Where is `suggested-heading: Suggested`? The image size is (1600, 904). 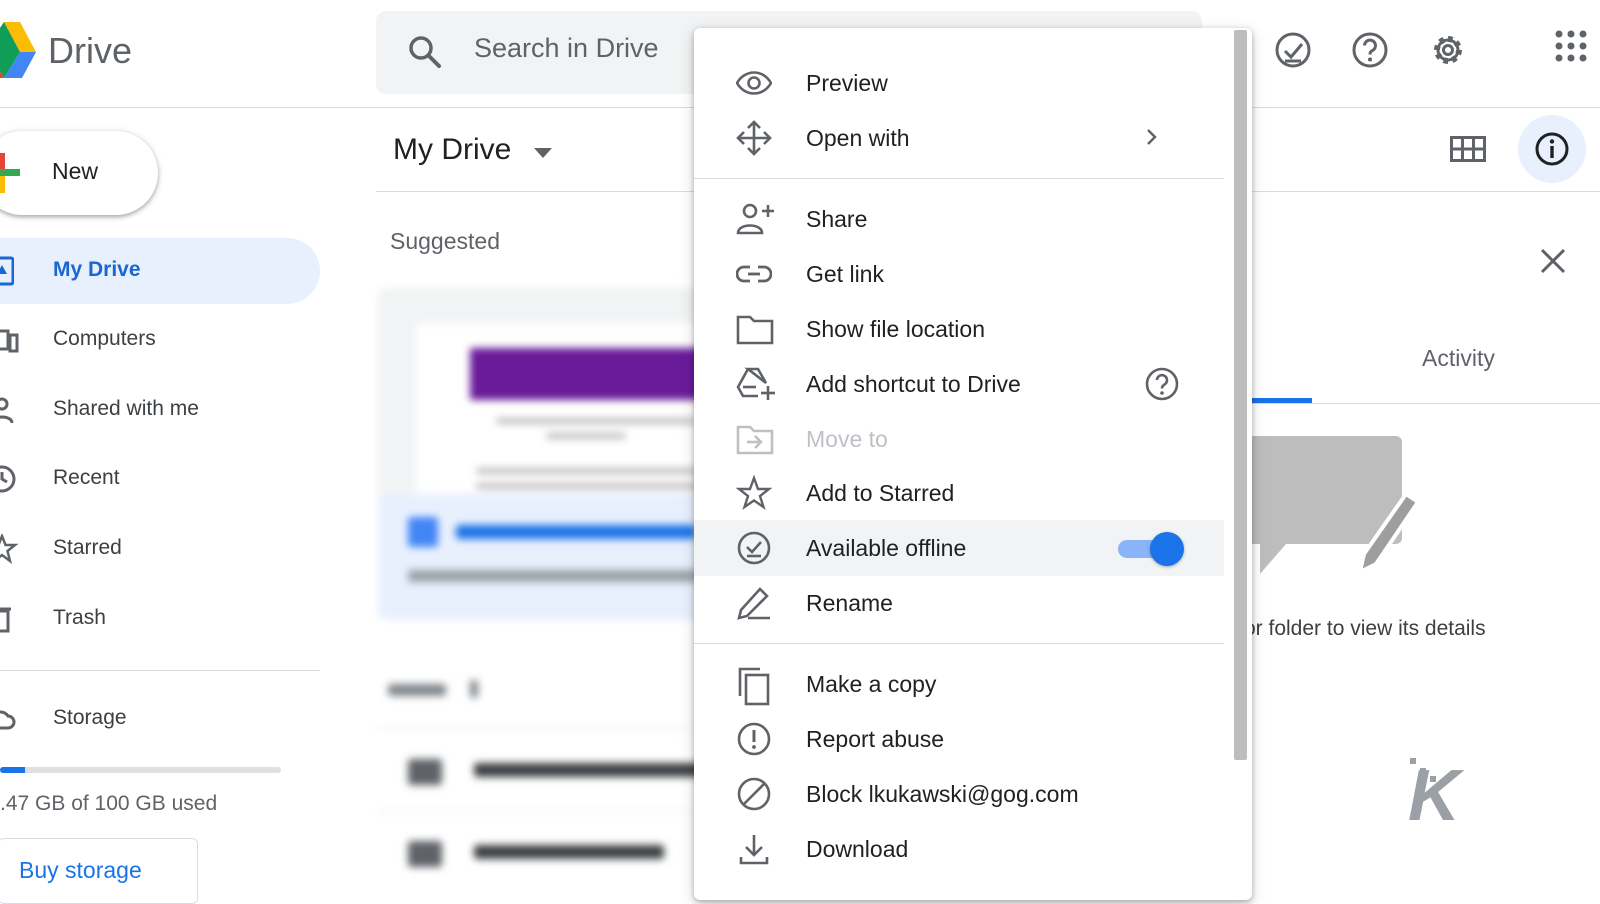 suggested-heading: Suggested is located at coordinates (445, 241).